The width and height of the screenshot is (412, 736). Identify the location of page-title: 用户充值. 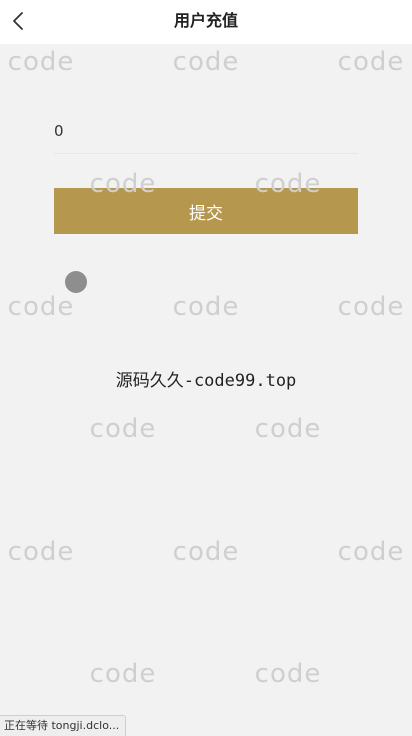
(205, 20).